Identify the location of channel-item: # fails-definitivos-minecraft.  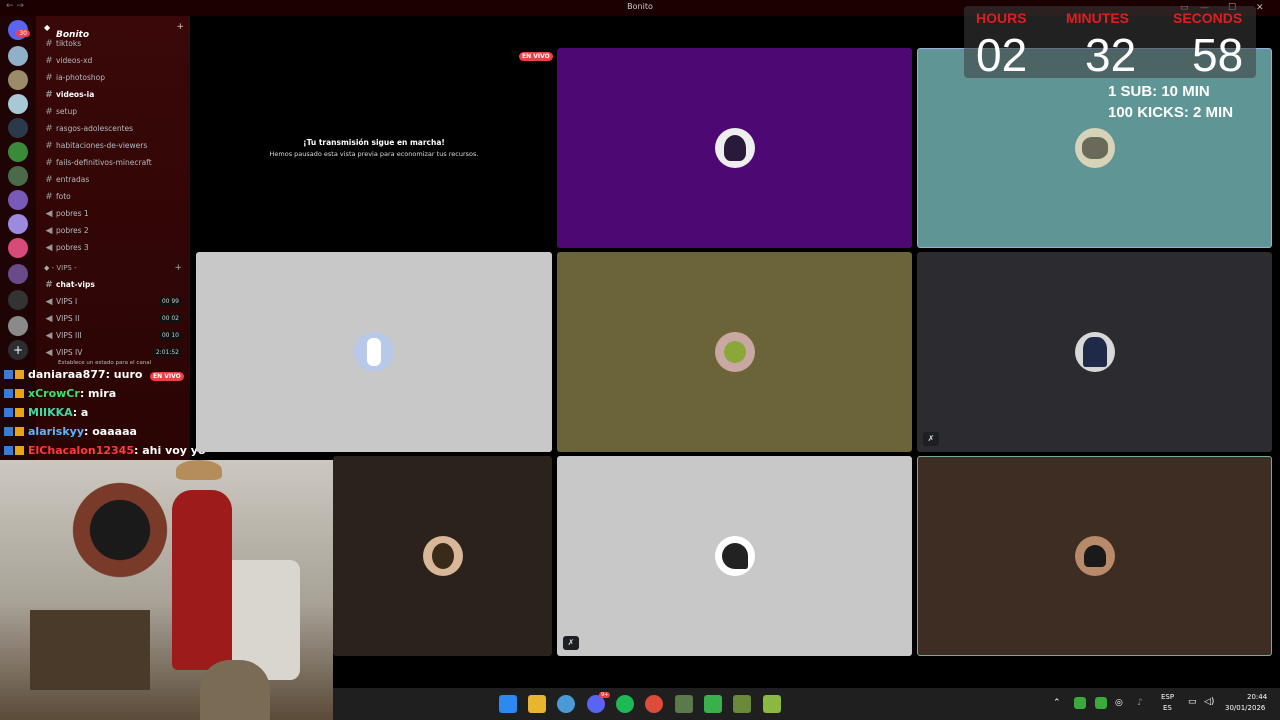
(115, 162).